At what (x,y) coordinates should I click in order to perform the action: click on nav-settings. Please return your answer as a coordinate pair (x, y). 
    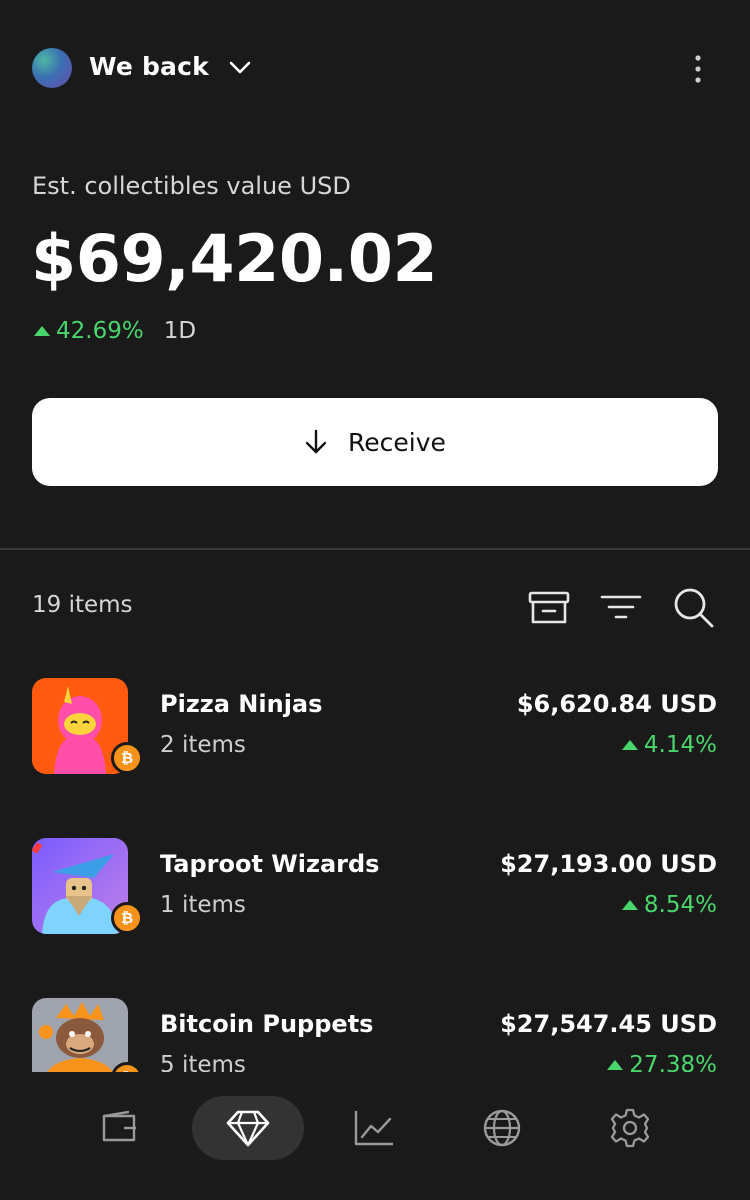
    Looking at the image, I should click on (630, 1128).